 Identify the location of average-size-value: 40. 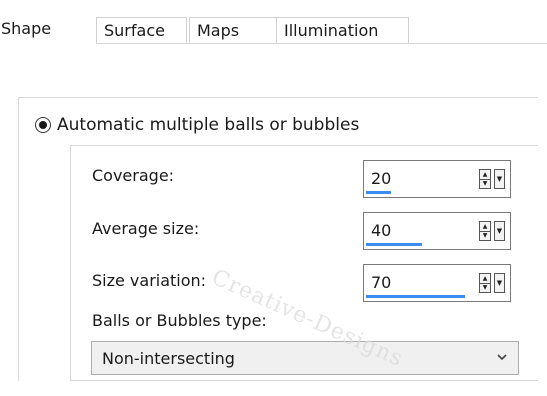
(381, 230).